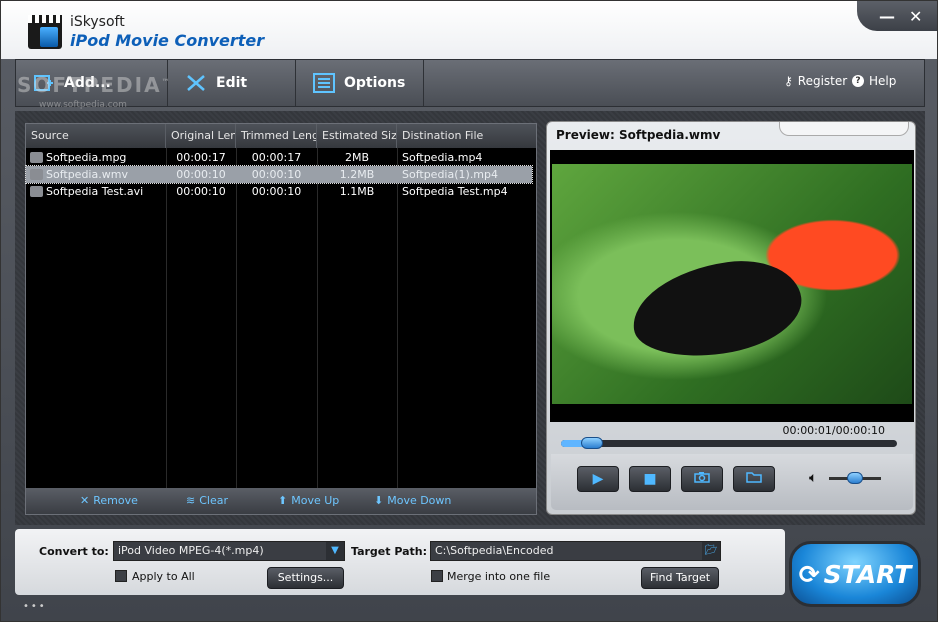  I want to click on row-original: 00:00:17, so click(201, 157).